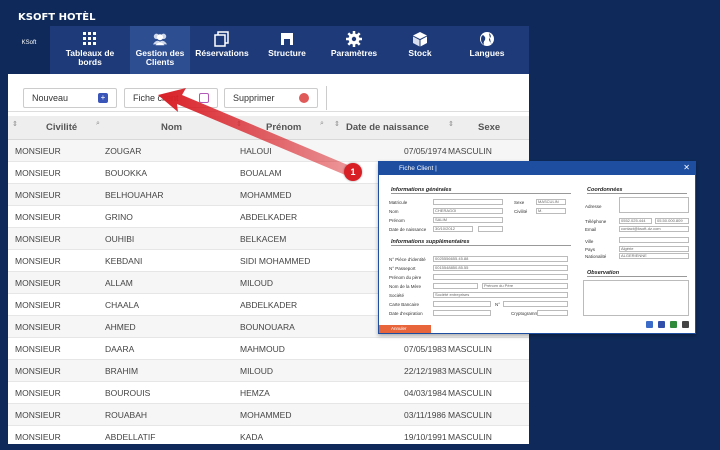  Describe the element at coordinates (160, 50) in the screenshot. I see `nav-gestion-des-clients: Gestion des Clients` at that location.